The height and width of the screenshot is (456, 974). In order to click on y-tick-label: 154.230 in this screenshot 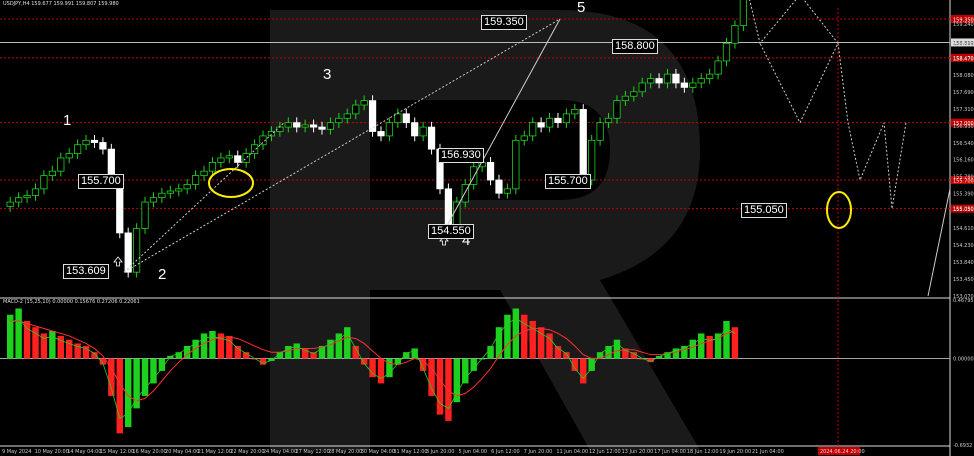, I will do `click(963, 246)`.